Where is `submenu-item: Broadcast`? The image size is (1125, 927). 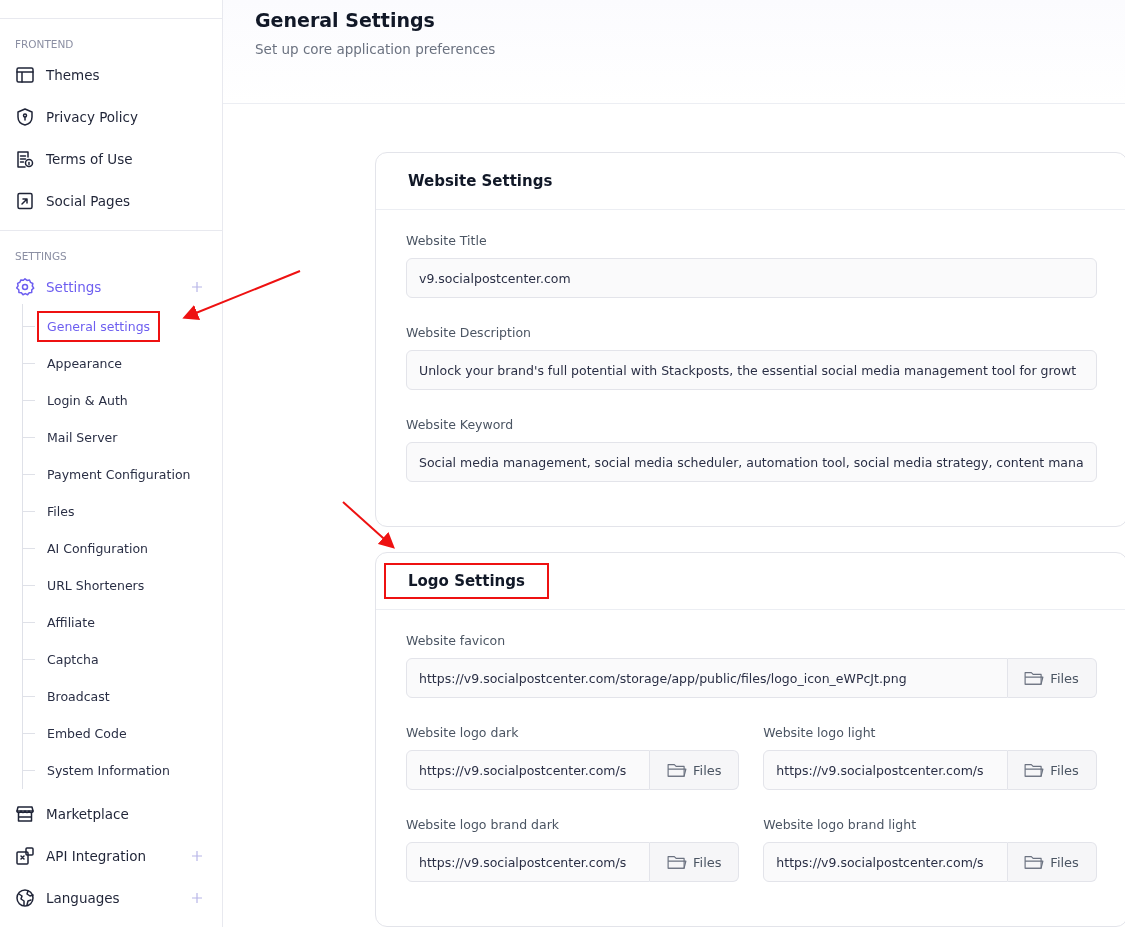
submenu-item: Broadcast is located at coordinates (78, 696).